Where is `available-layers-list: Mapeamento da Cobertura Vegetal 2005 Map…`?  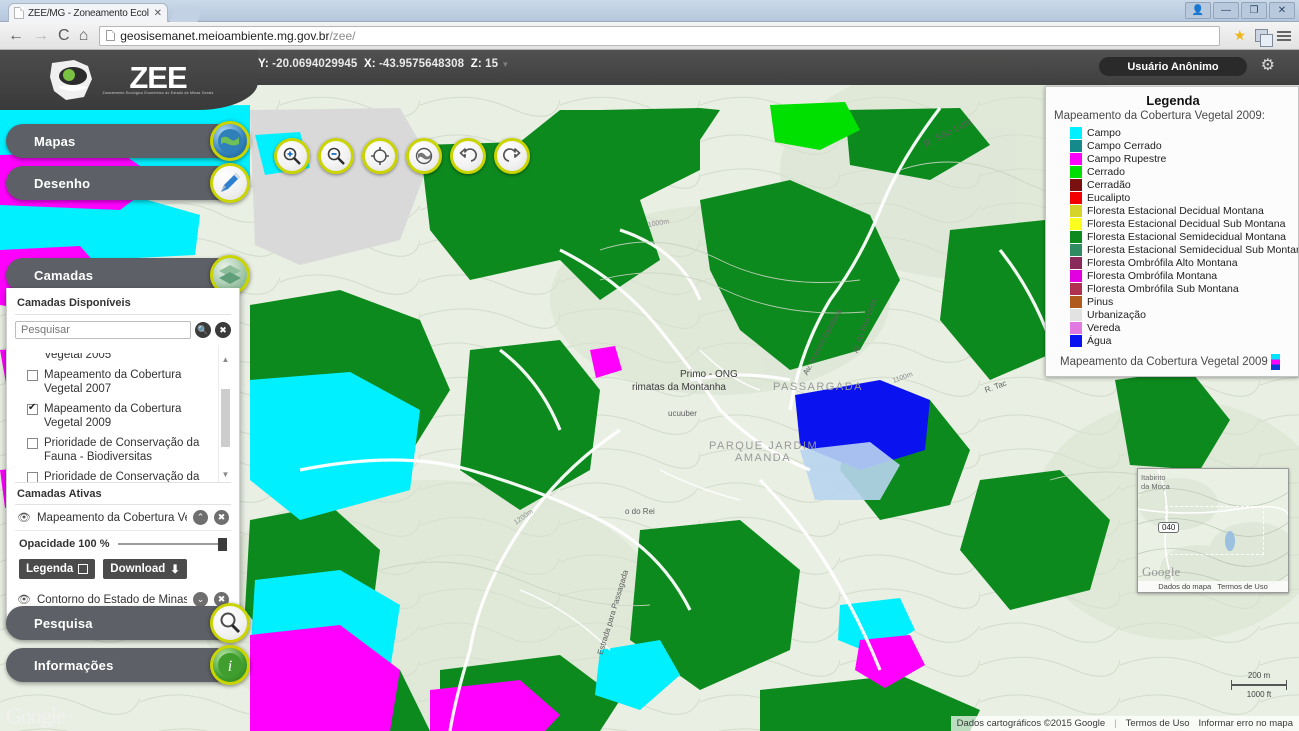 available-layers-list: Mapeamento da Cobertura Vegetal 2005 Map… is located at coordinates (123, 414).